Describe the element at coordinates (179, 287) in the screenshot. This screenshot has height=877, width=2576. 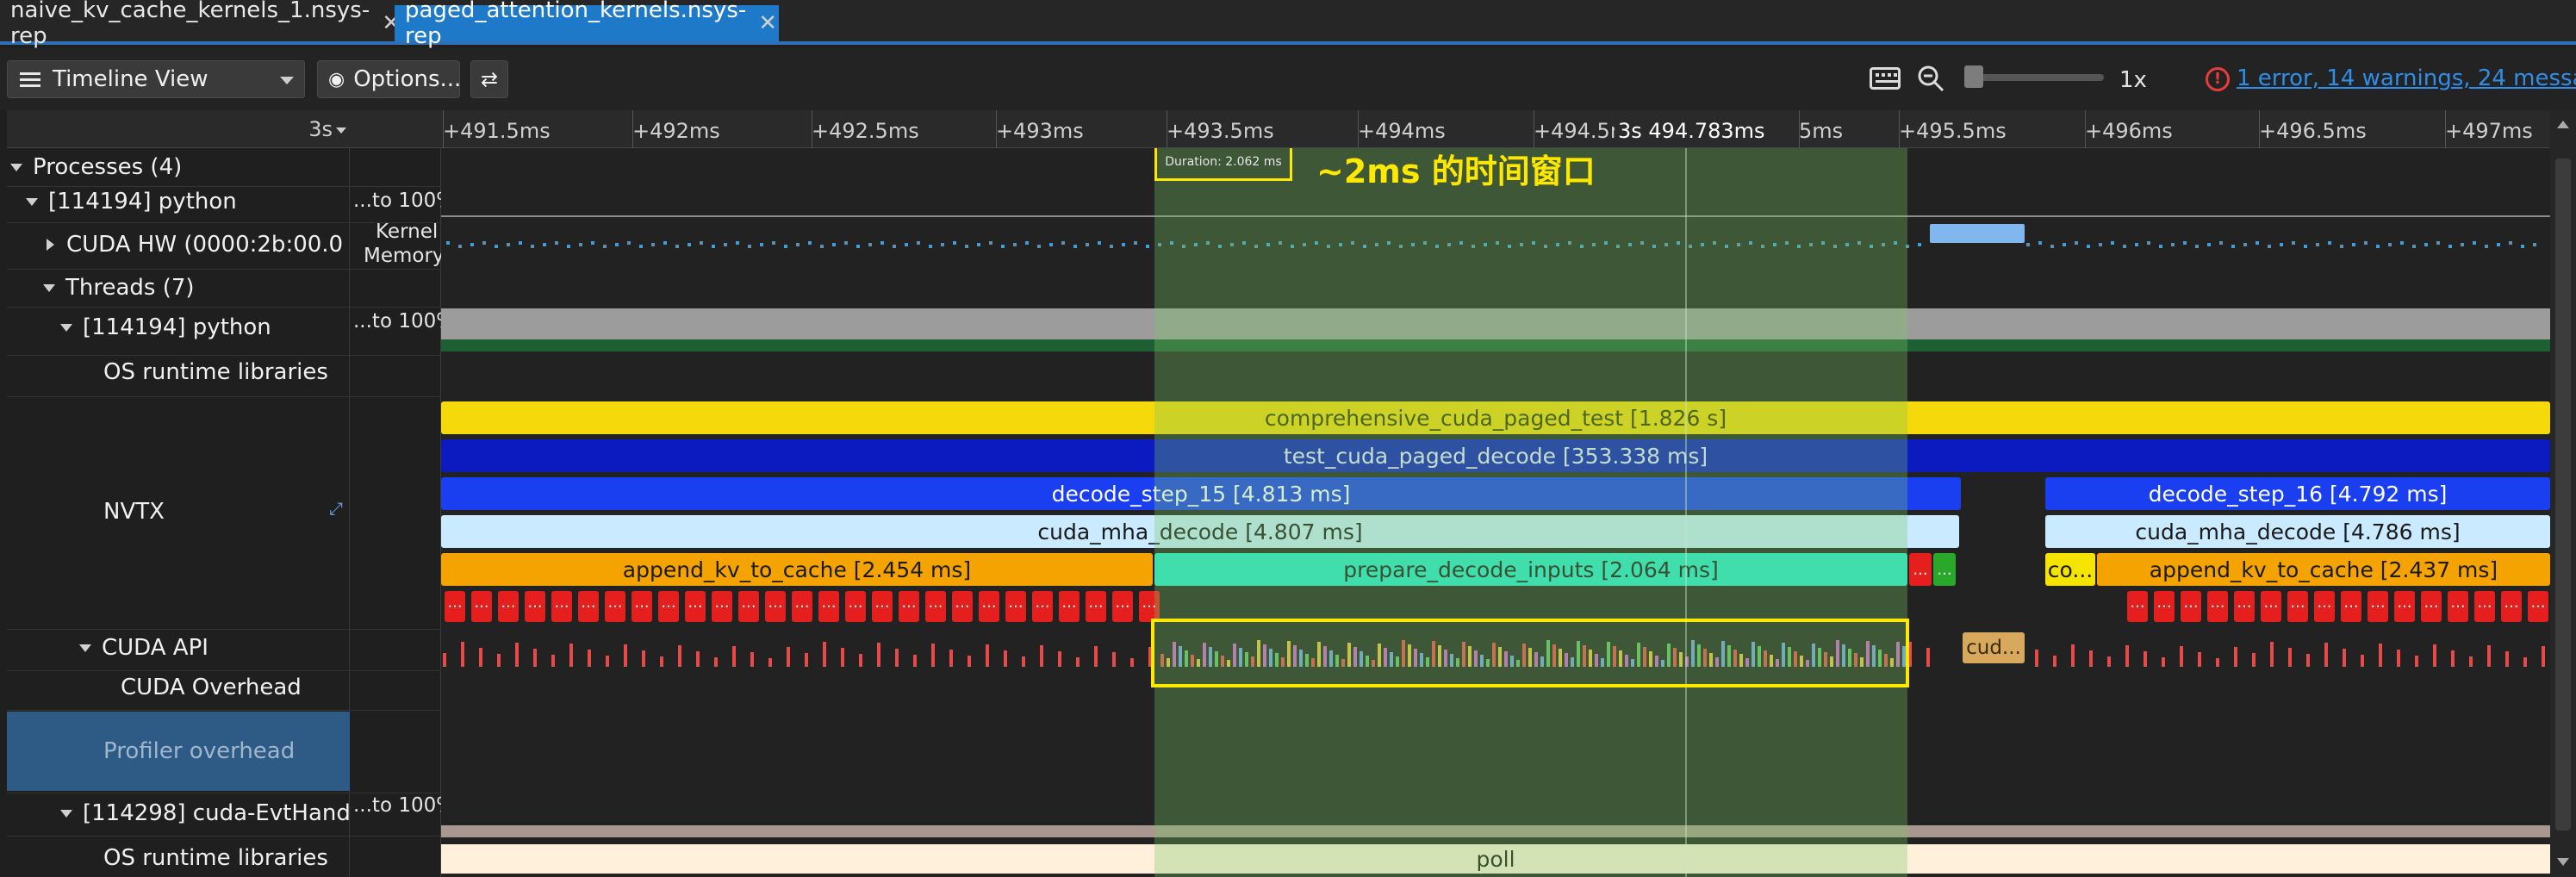
I see `tree-row-threads: Threads (7)` at that location.